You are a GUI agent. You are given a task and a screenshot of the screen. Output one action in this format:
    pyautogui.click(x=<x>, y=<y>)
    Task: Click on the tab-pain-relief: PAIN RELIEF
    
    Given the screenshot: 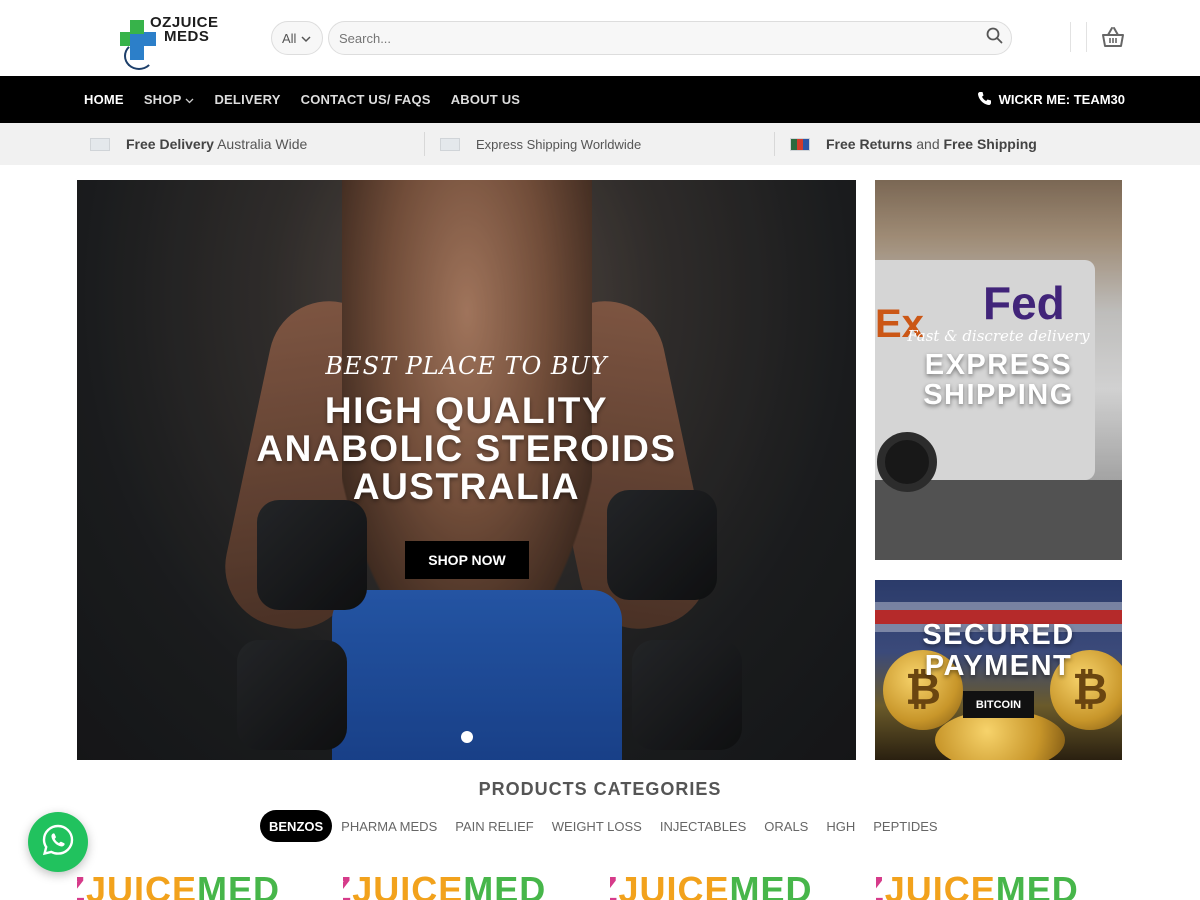 What is the action you would take?
    pyautogui.click(x=494, y=826)
    